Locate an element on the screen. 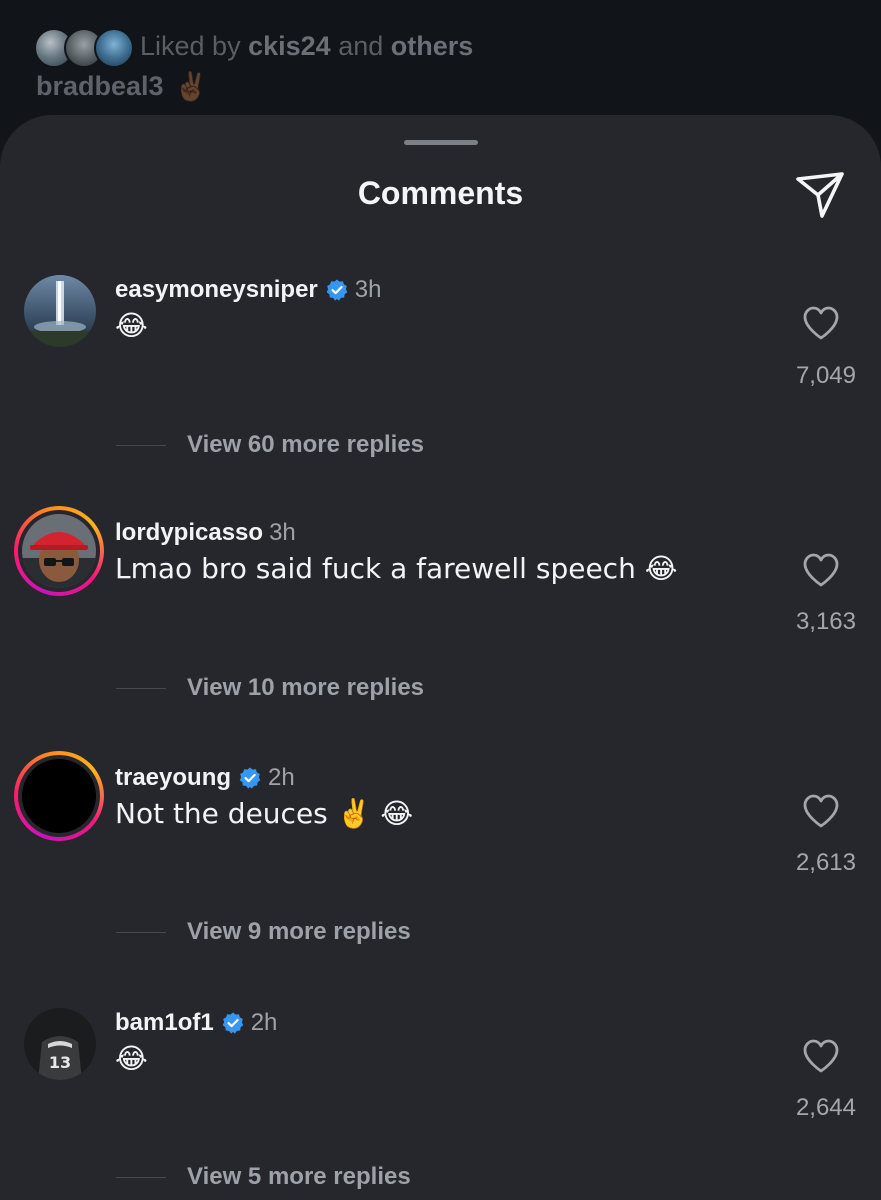 The height and width of the screenshot is (1200, 881). view-replies: View 9 more replies is located at coordinates (263, 932).